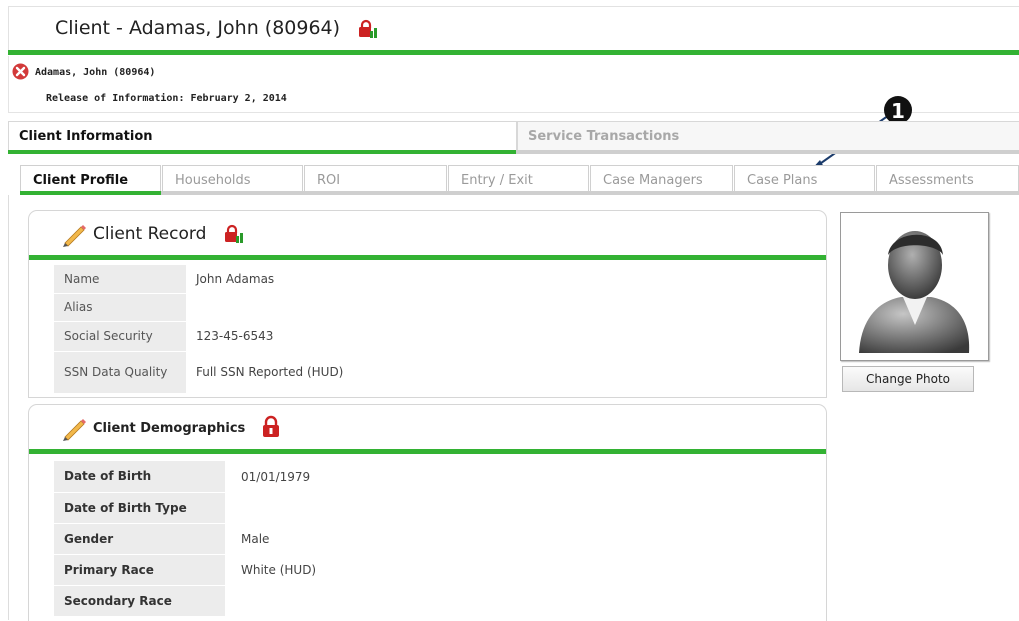 The width and height of the screenshot is (1019, 621). Describe the element at coordinates (166, 98) in the screenshot. I see `release-of-information: Release of Information: February 2, 2014` at that location.